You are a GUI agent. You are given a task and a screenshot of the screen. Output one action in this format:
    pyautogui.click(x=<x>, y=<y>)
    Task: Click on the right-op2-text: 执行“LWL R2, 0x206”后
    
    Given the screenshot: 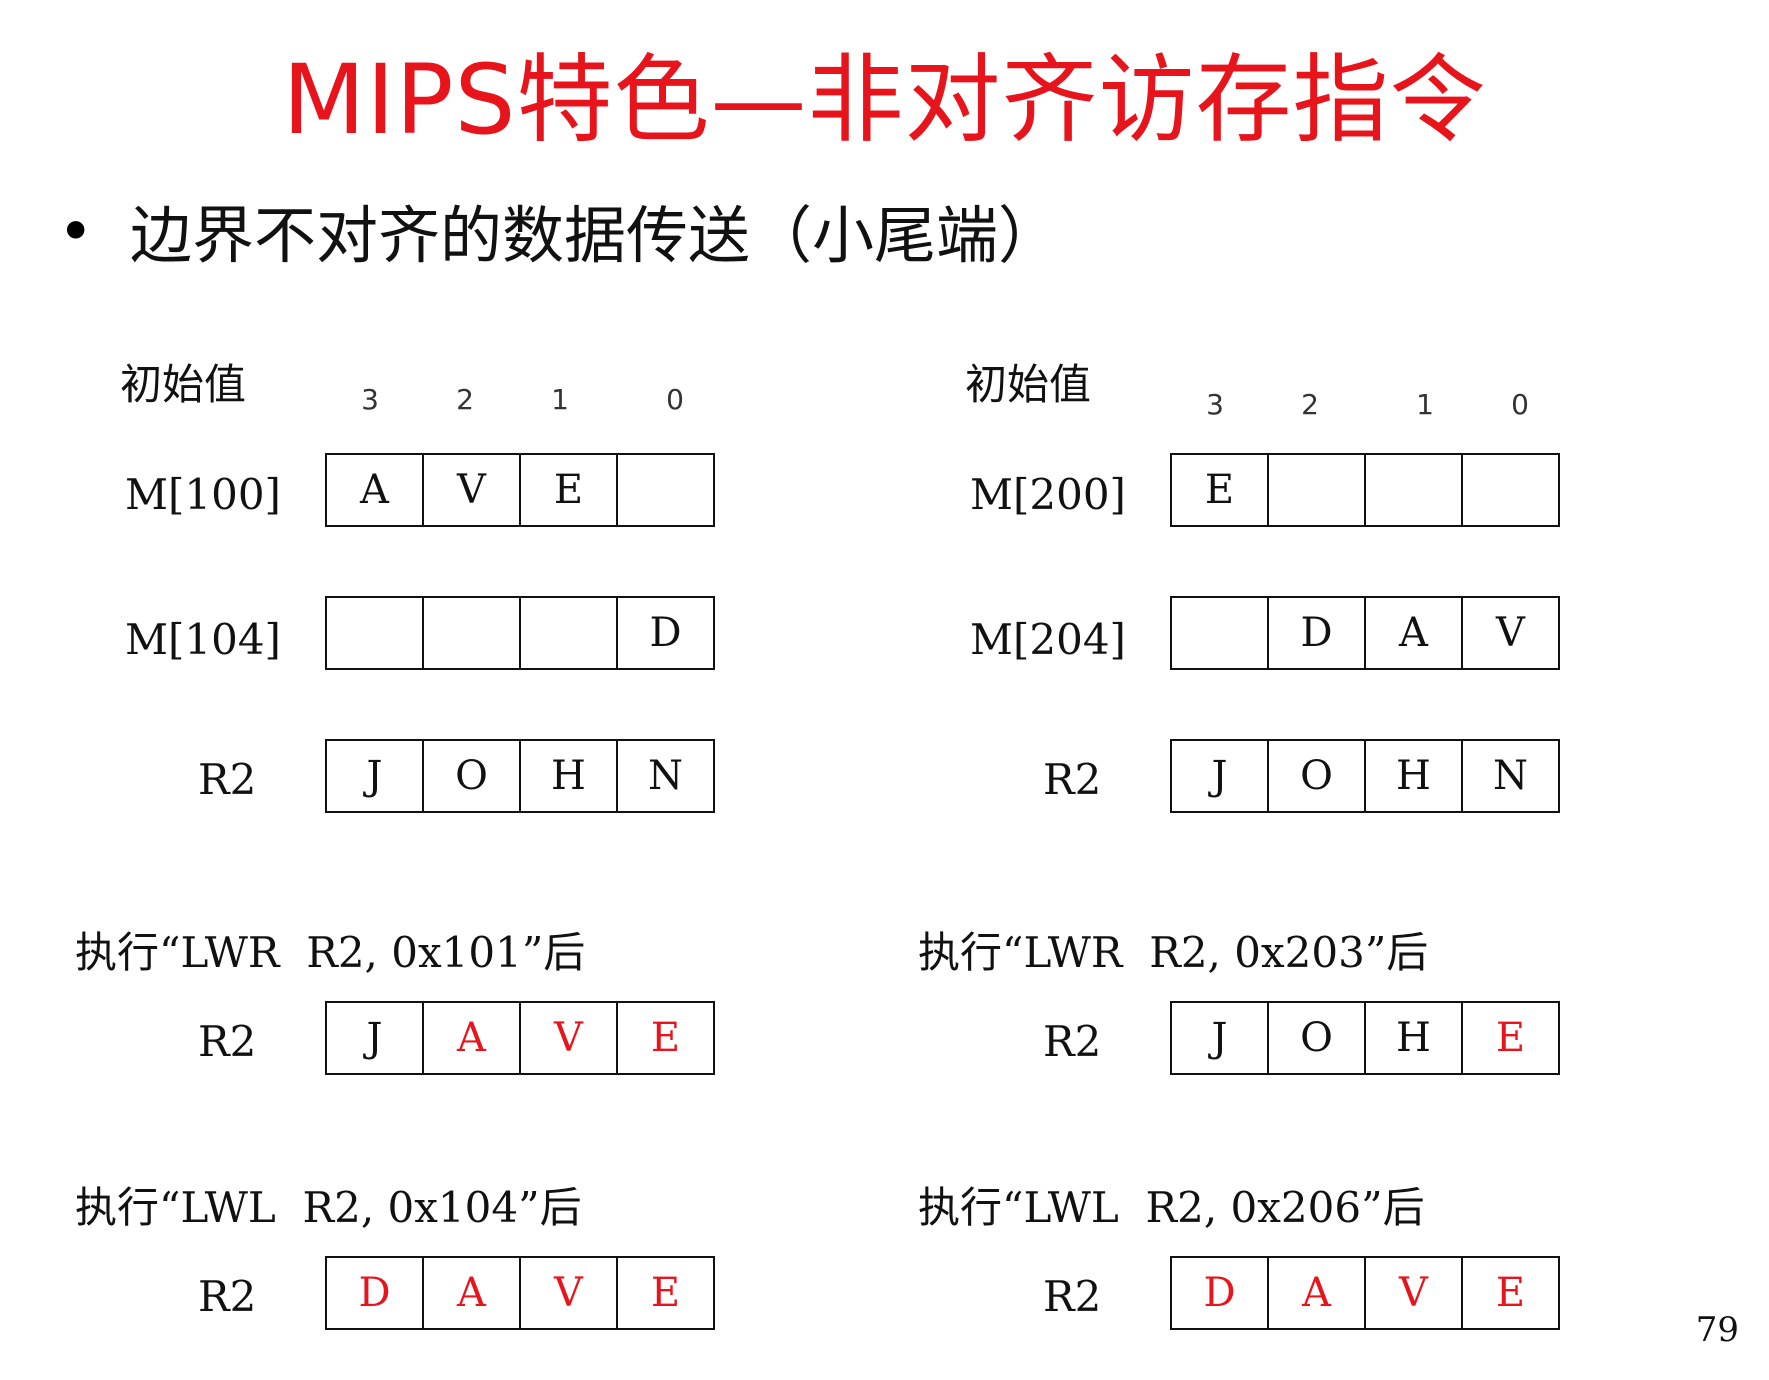 What is the action you would take?
    pyautogui.click(x=1171, y=1207)
    